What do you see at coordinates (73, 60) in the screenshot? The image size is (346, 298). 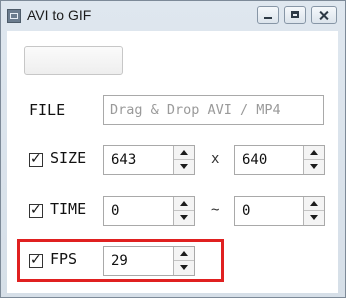 I see `preview-area-button` at bounding box center [73, 60].